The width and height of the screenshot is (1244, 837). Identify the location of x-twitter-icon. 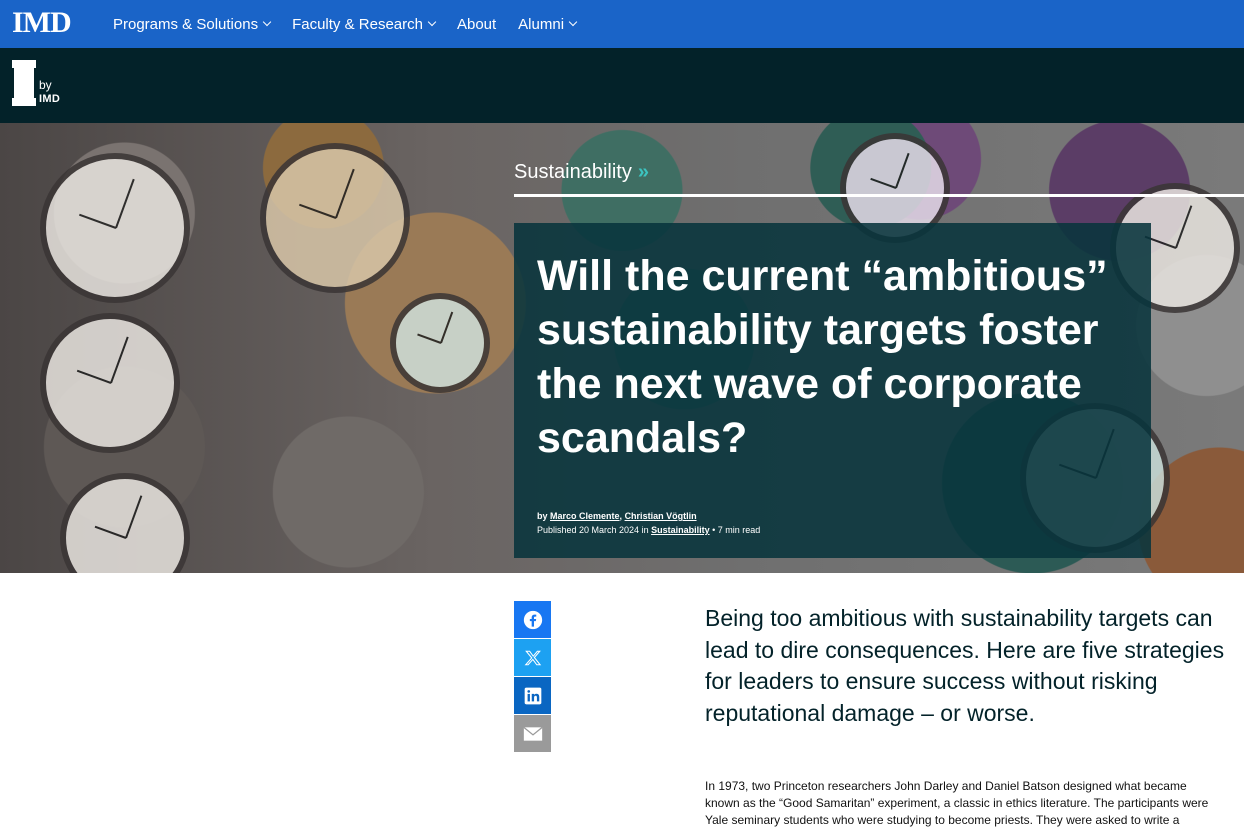
(532, 657).